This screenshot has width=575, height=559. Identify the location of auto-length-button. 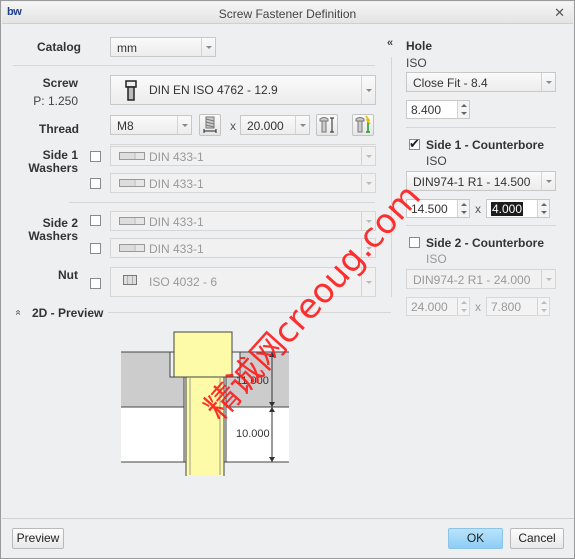
(363, 125).